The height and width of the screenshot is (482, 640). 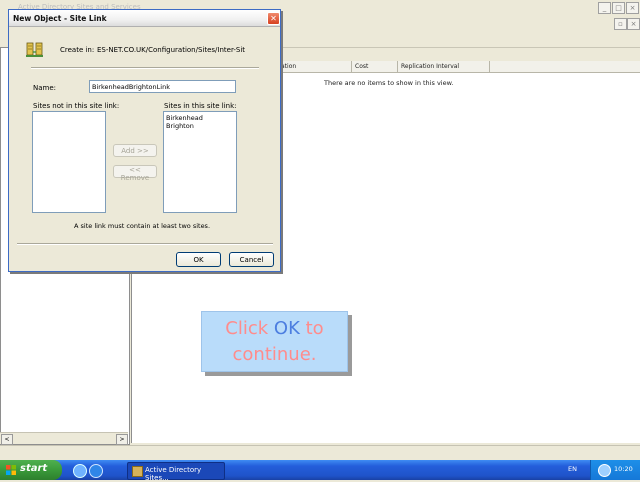 I want to click on callout-ok-highlight: OK, so click(x=286, y=328).